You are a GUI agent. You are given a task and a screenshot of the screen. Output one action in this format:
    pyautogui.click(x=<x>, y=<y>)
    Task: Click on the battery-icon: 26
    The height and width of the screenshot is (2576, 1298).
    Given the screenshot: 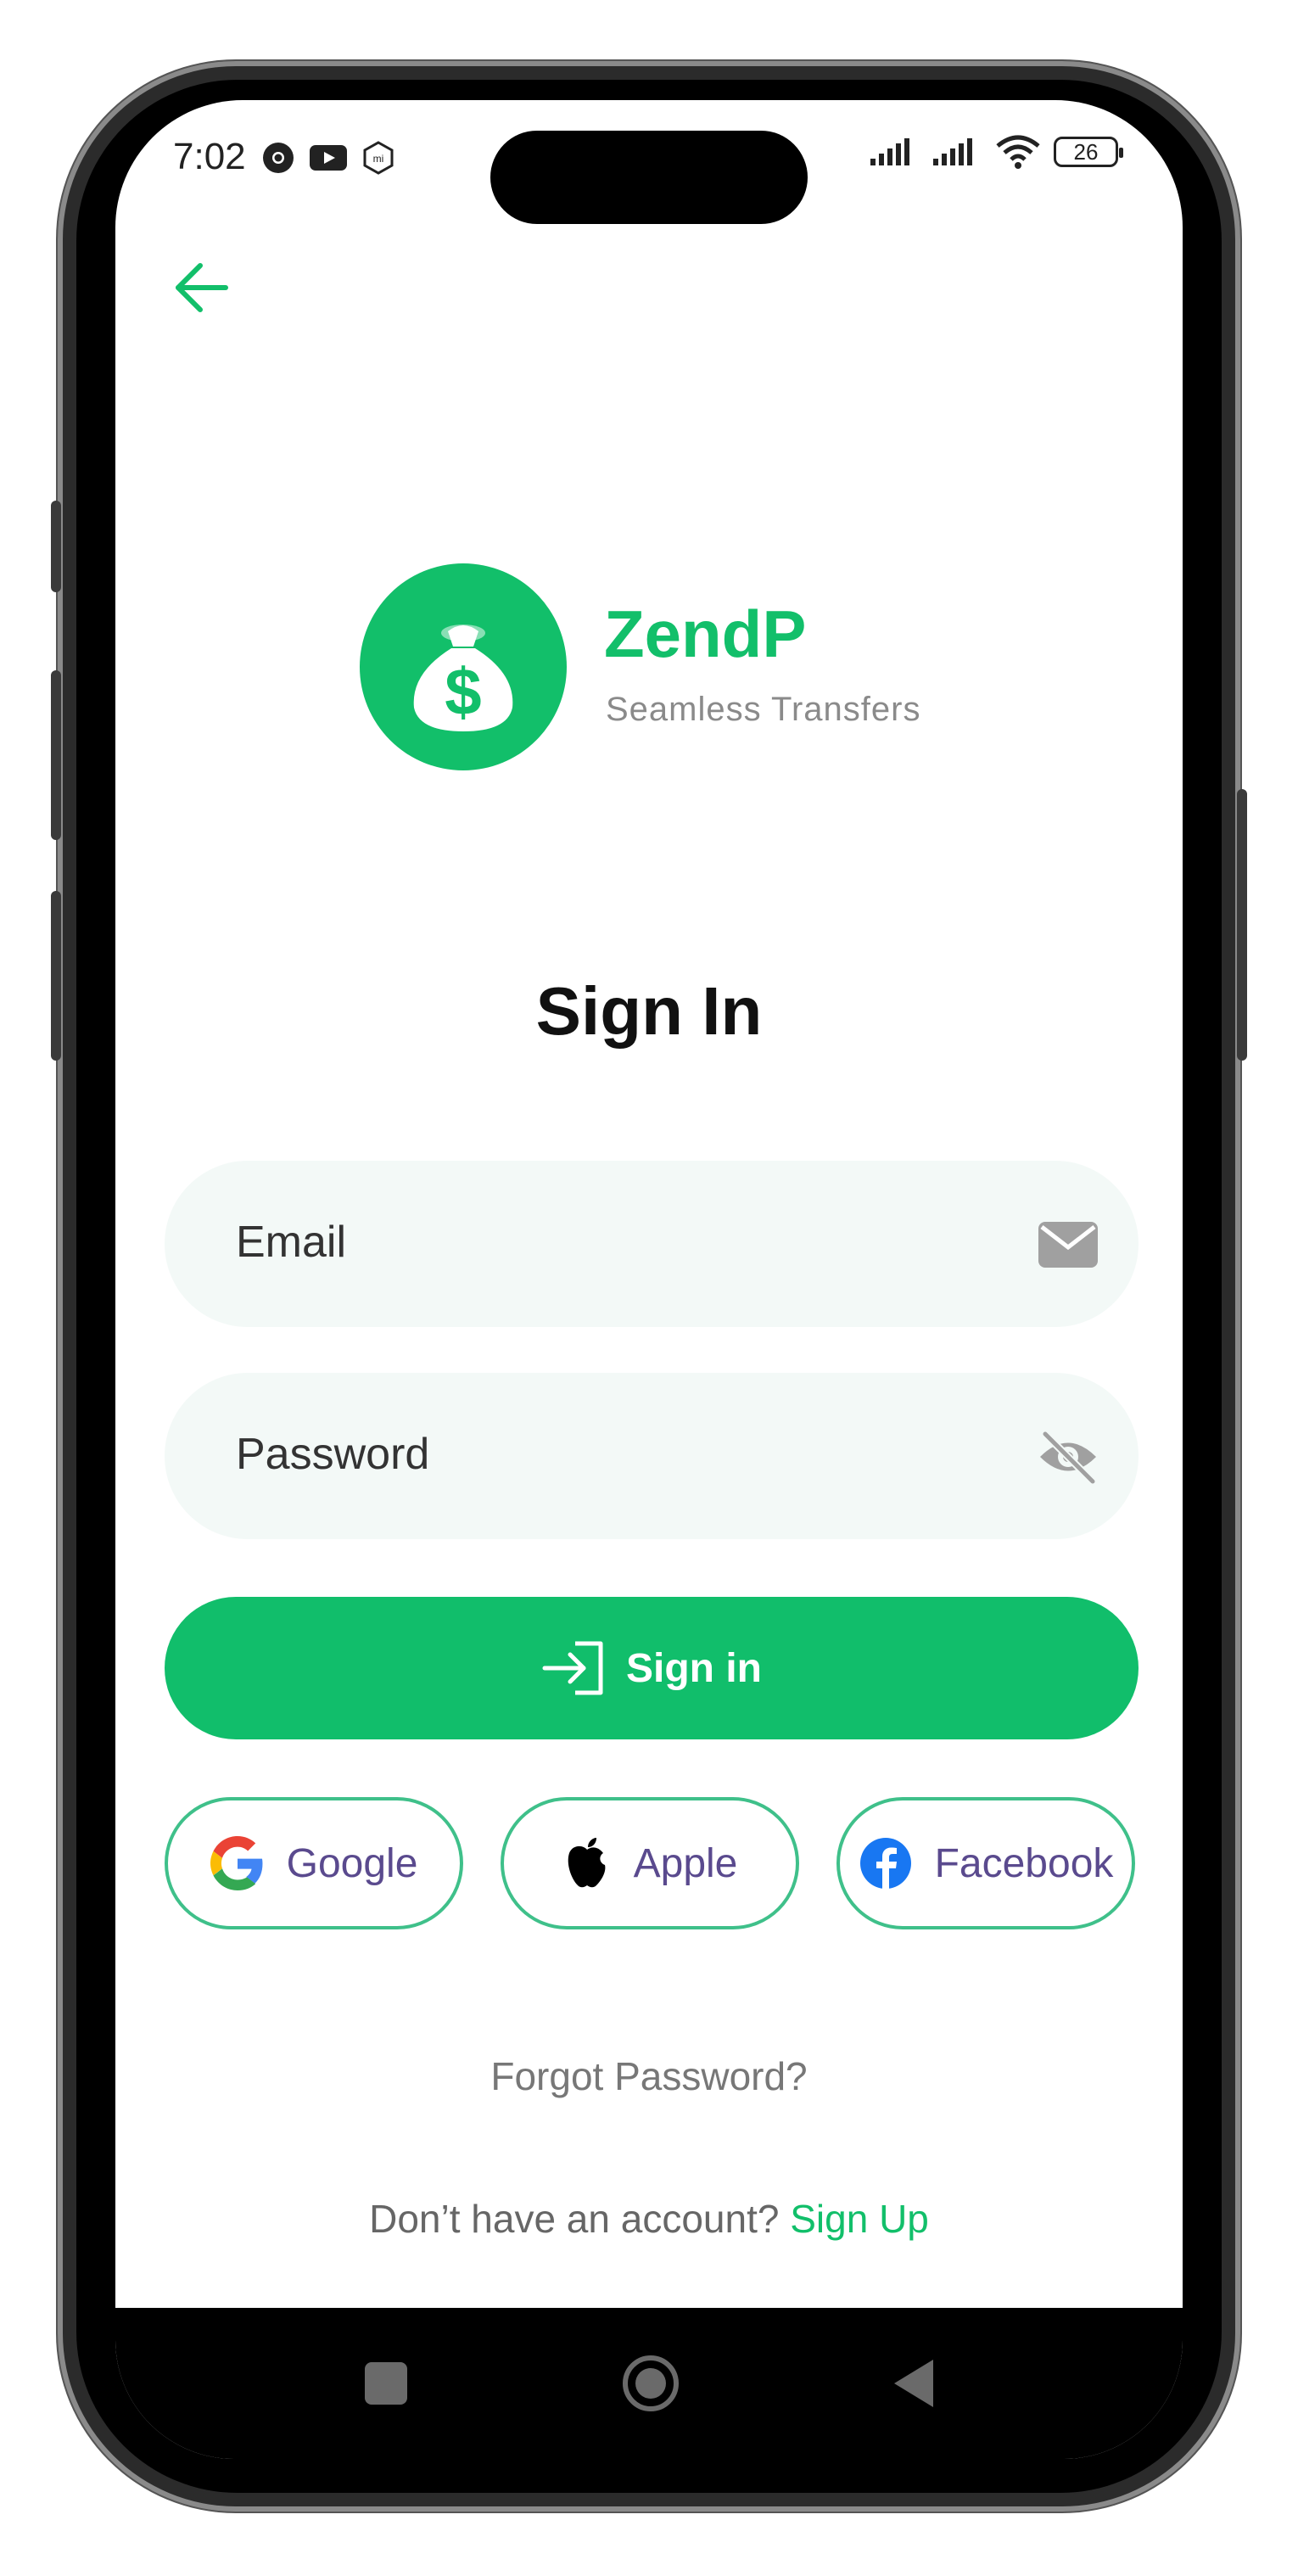 What is the action you would take?
    pyautogui.click(x=1088, y=152)
    